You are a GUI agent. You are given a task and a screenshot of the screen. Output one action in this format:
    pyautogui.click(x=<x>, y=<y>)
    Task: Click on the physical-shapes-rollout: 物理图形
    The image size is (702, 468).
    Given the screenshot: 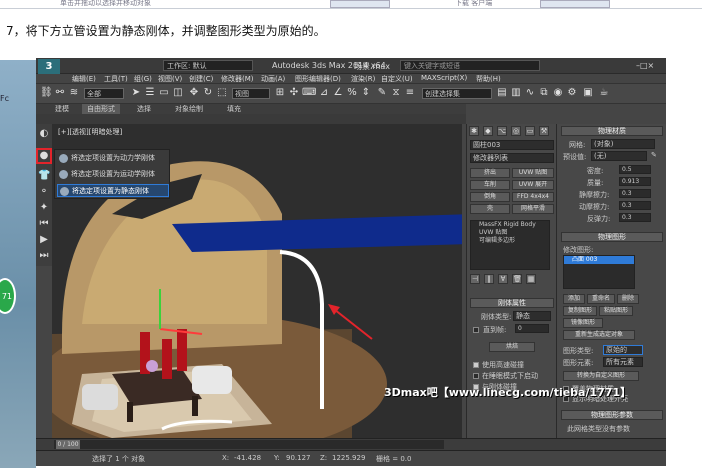 What is the action you would take?
    pyautogui.click(x=612, y=237)
    